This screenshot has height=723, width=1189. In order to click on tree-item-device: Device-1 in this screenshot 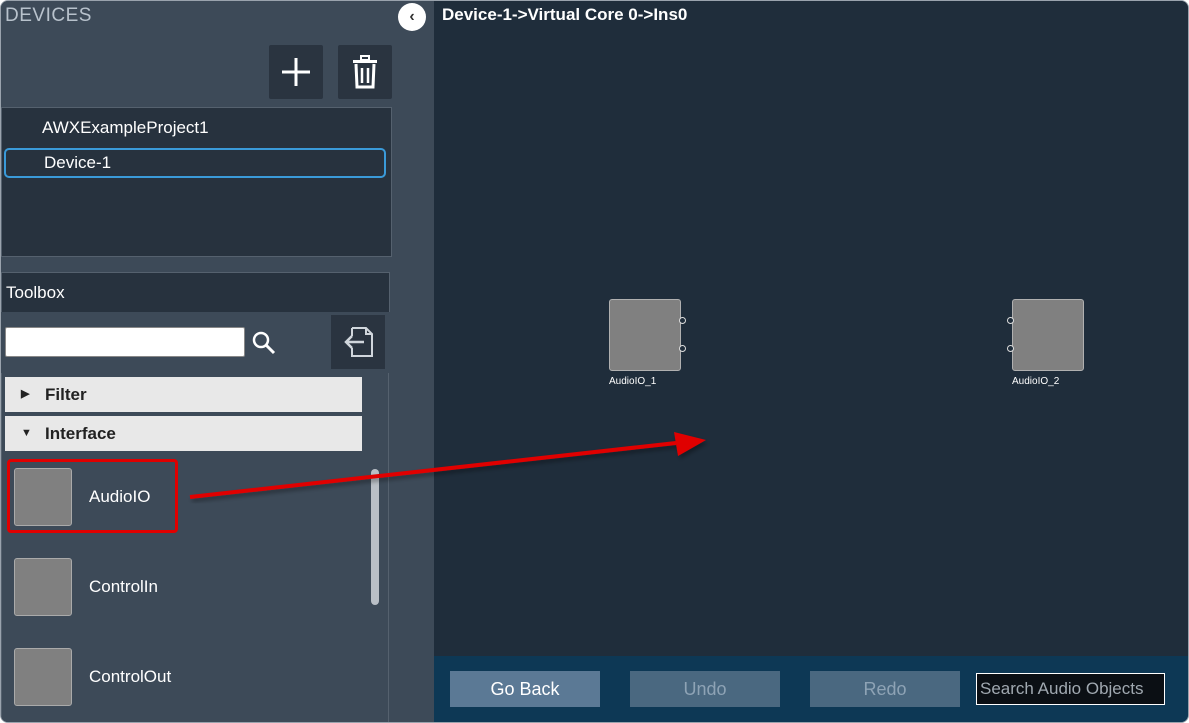, I will do `click(195, 163)`.